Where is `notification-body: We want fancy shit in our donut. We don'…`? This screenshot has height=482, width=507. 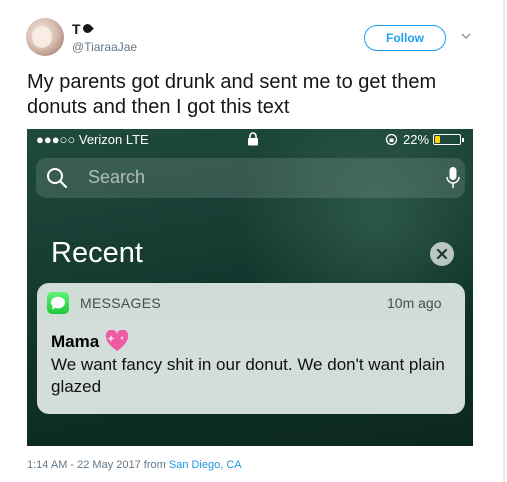 notification-body: We want fancy shit in our donut. We don'… is located at coordinates (248, 375).